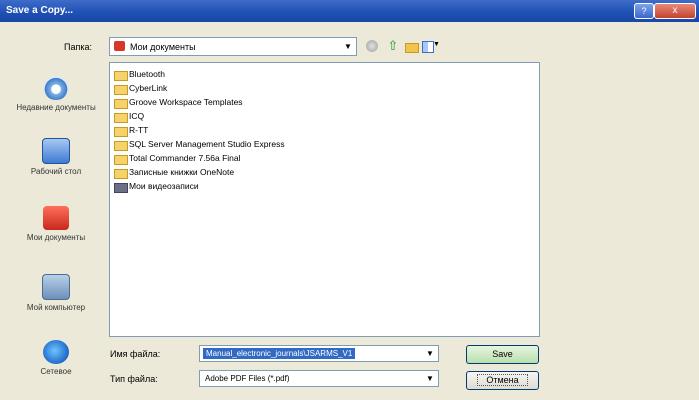 This screenshot has height=400, width=699. What do you see at coordinates (56, 151) in the screenshot?
I see `desktop-icon` at bounding box center [56, 151].